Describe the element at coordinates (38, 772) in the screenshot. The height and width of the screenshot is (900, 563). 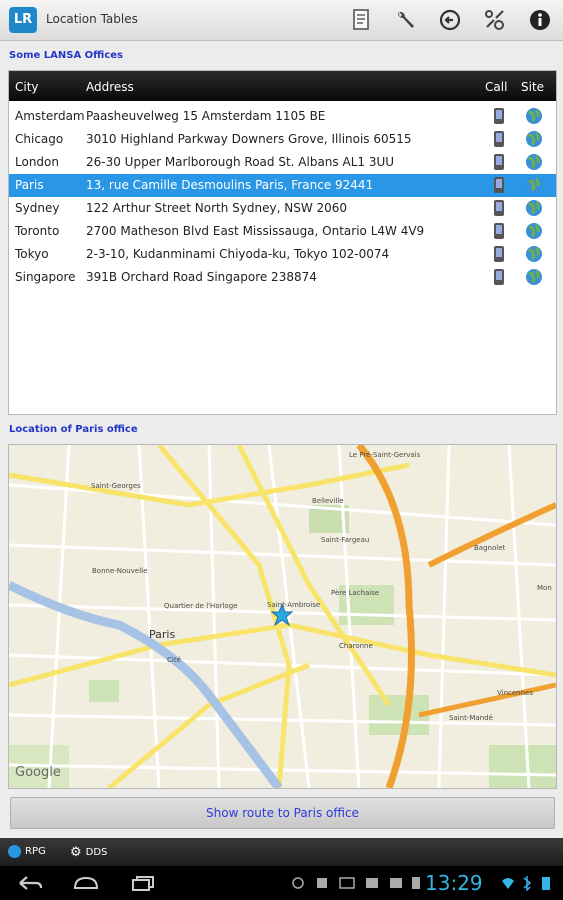
I see `google-logo: Google` at that location.